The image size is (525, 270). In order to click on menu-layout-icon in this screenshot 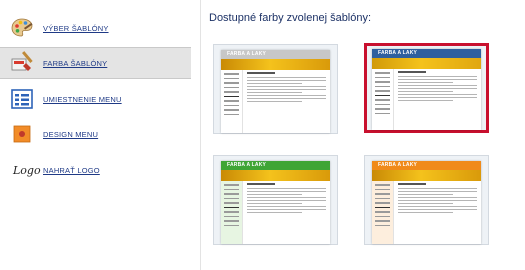, I will do `click(22, 99)`.